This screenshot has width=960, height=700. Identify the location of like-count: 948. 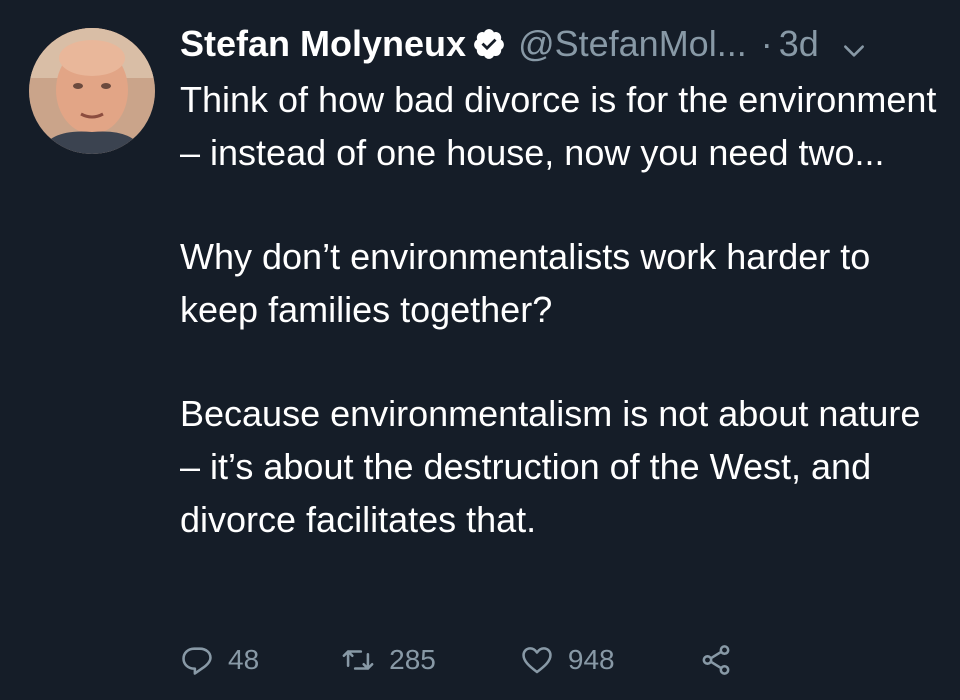
(591, 659).